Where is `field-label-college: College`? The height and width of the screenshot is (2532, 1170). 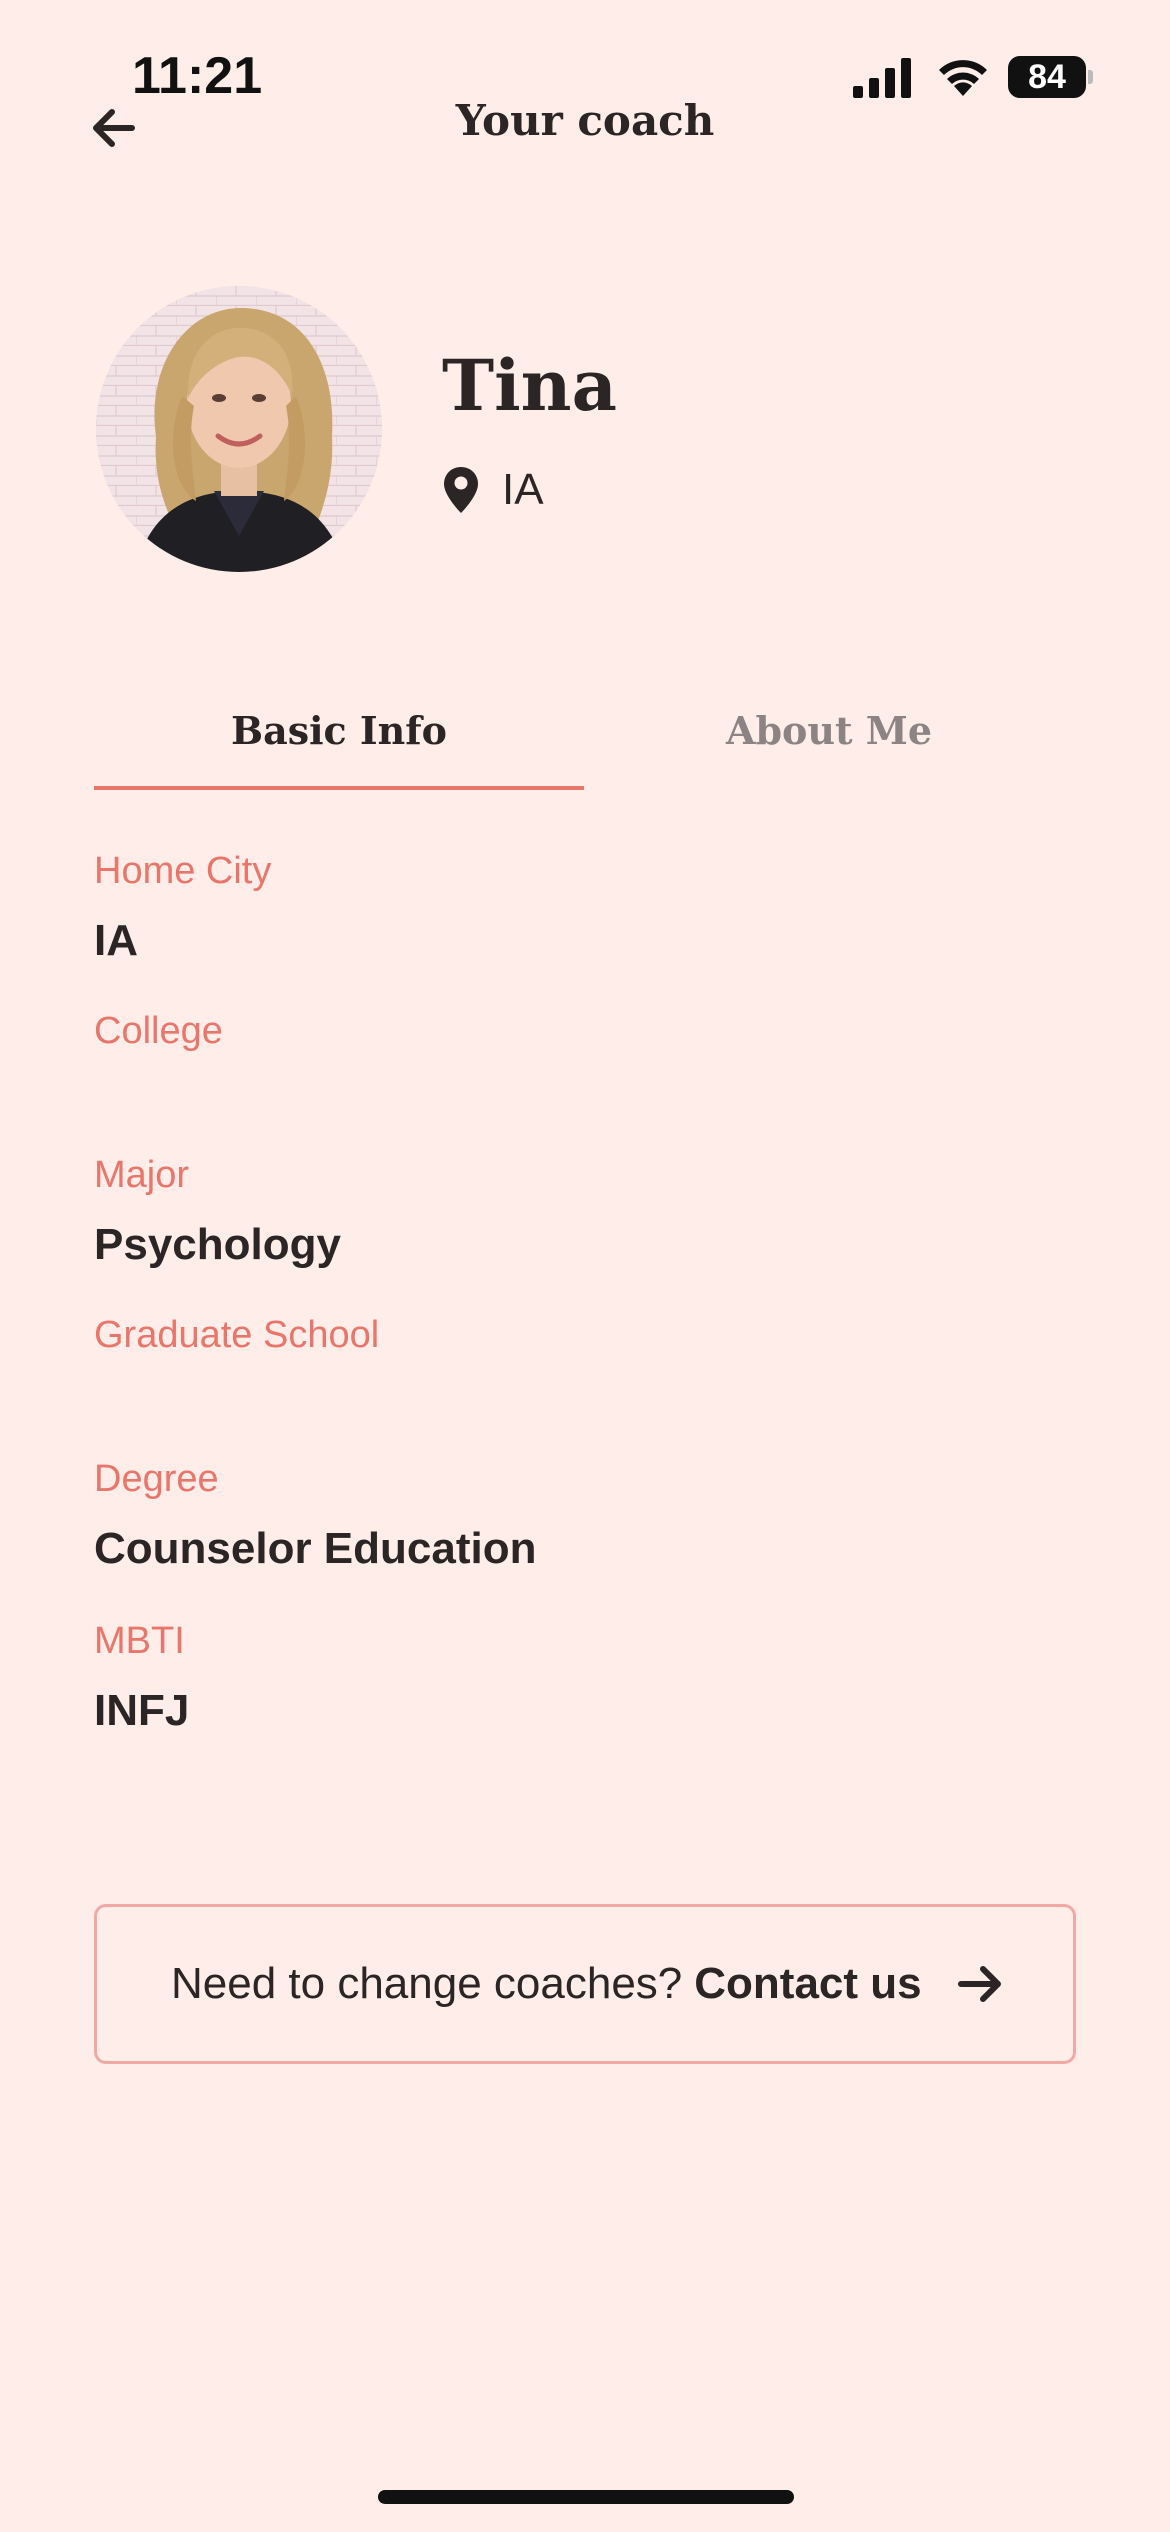 field-label-college: College is located at coordinates (158, 1031).